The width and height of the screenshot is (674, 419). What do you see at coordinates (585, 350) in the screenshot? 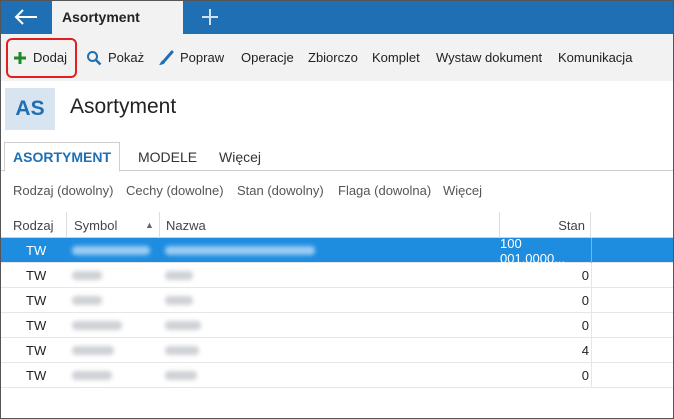
I see `cell-stan: 4` at bounding box center [585, 350].